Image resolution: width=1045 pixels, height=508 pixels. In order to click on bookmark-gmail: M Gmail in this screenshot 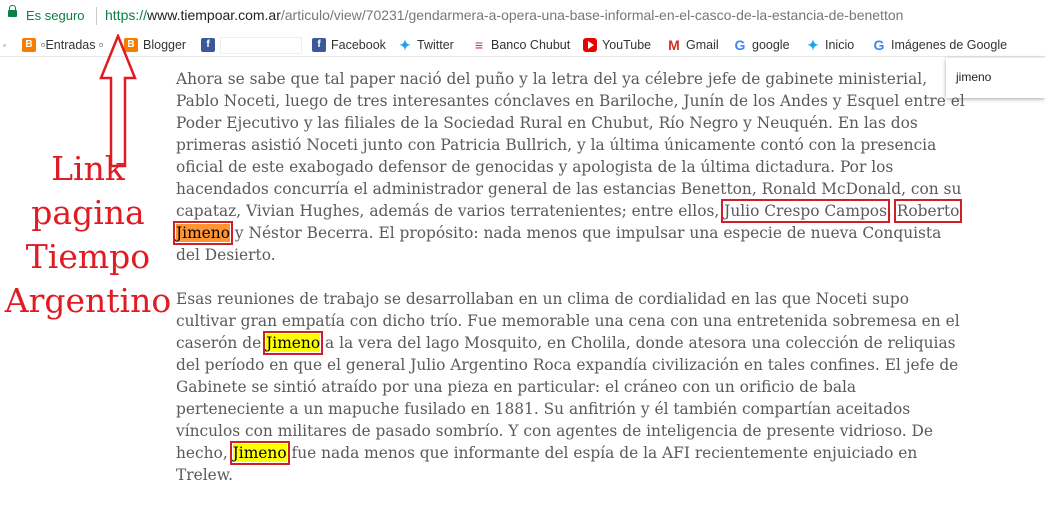, I will do `click(693, 45)`.